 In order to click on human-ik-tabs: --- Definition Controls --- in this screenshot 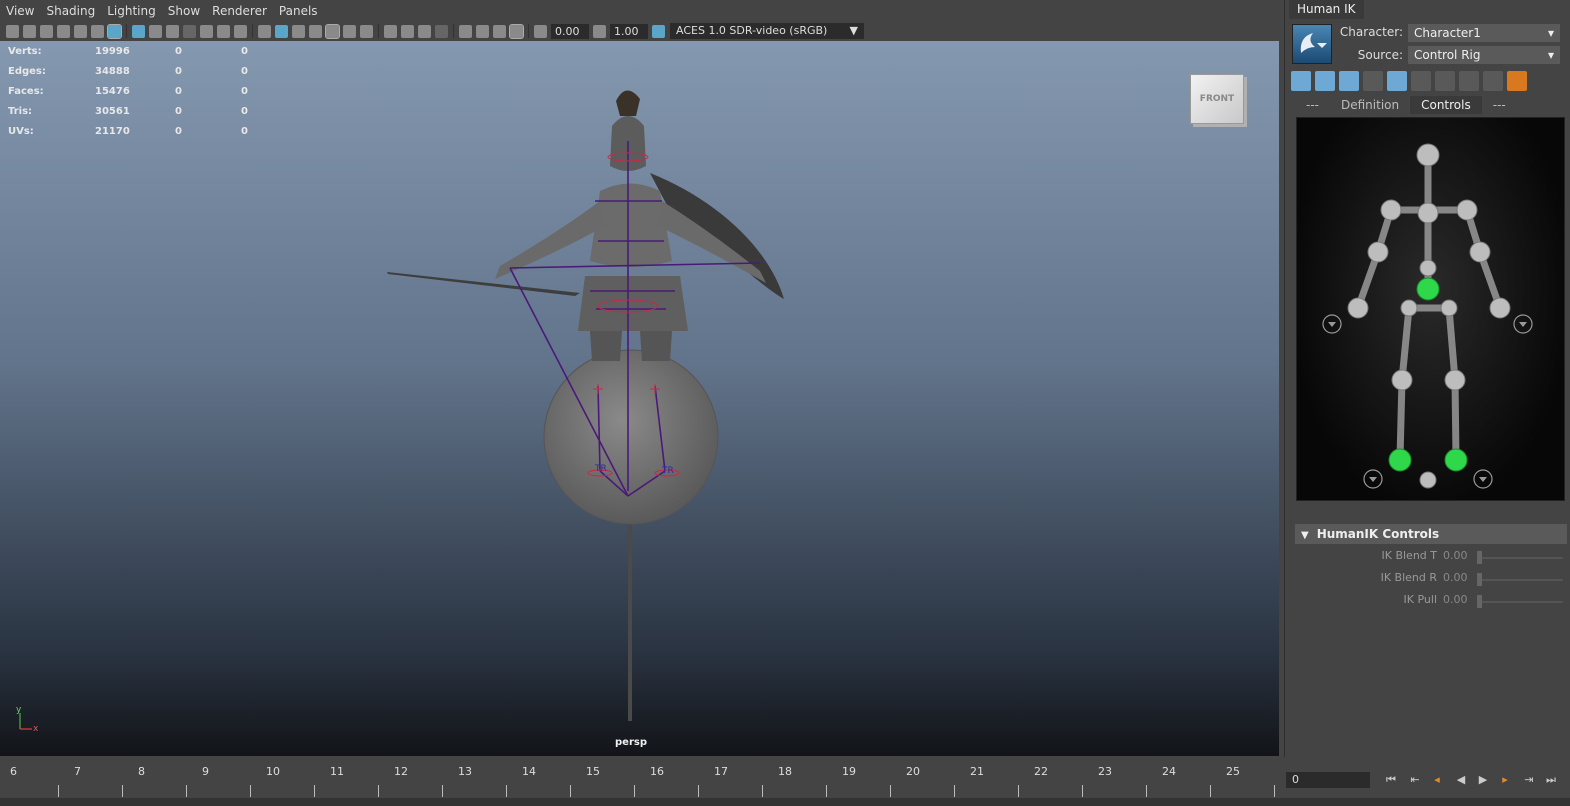, I will do `click(1430, 105)`.